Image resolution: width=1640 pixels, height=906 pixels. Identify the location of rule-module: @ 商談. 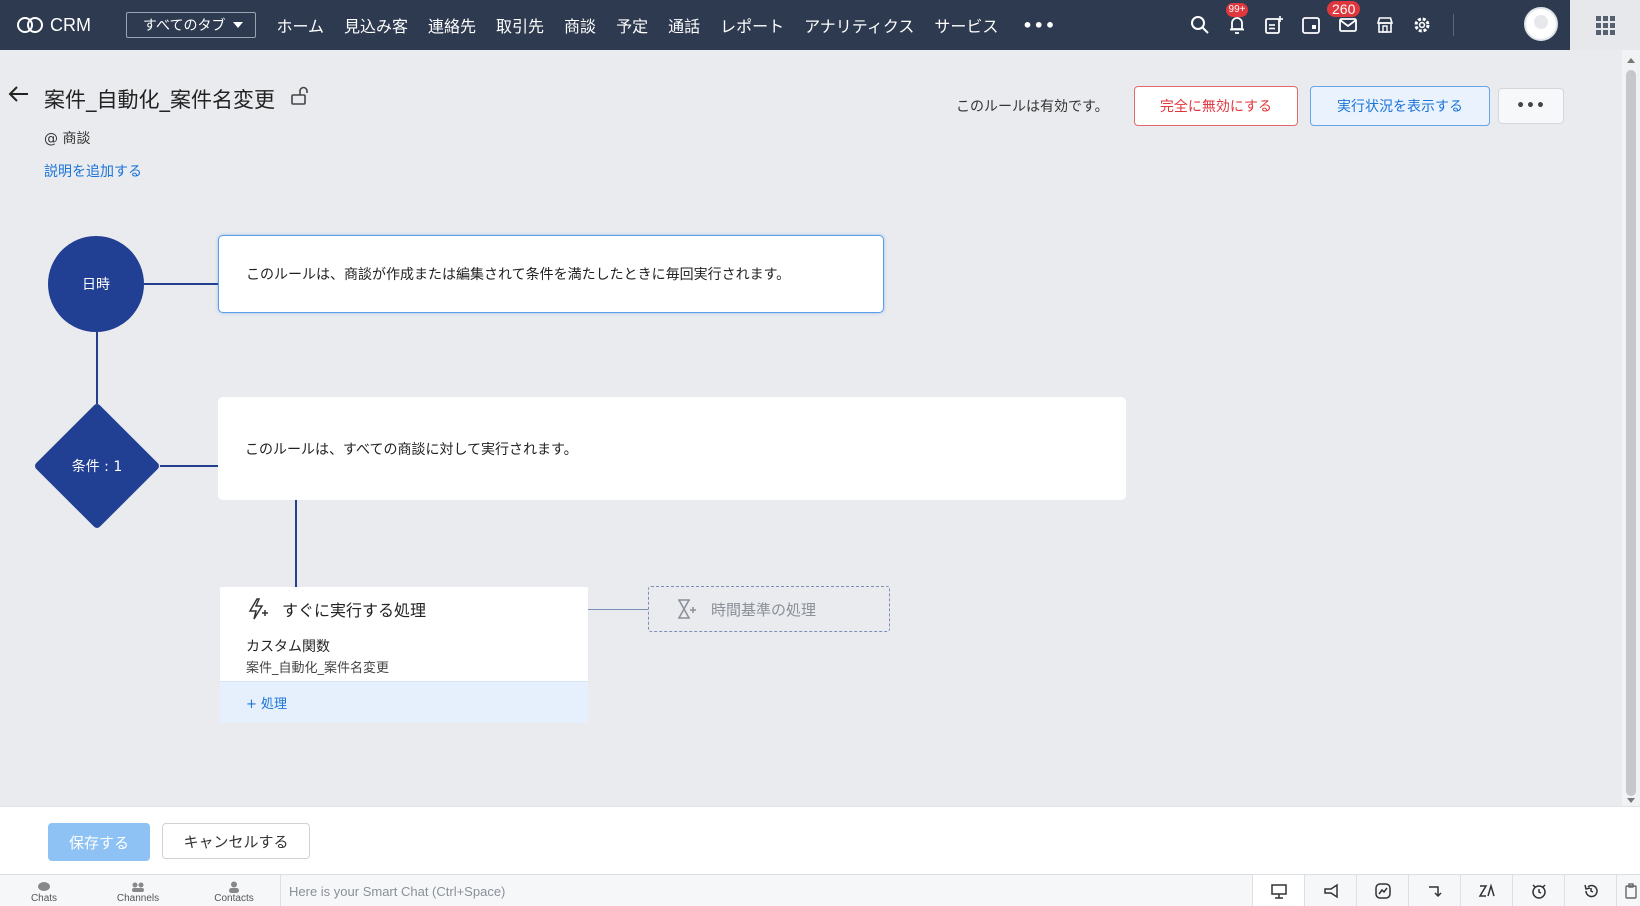
(67, 139).